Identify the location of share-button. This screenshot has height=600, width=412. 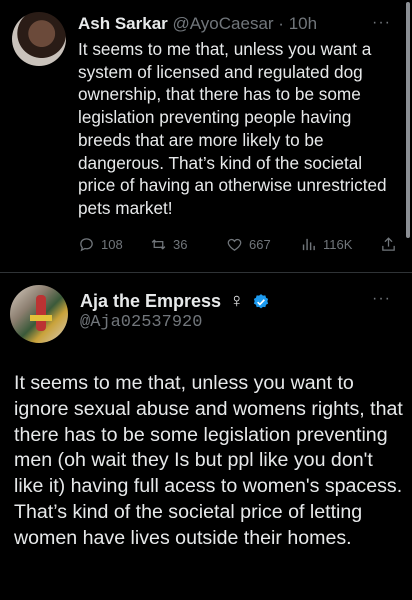
(388, 244).